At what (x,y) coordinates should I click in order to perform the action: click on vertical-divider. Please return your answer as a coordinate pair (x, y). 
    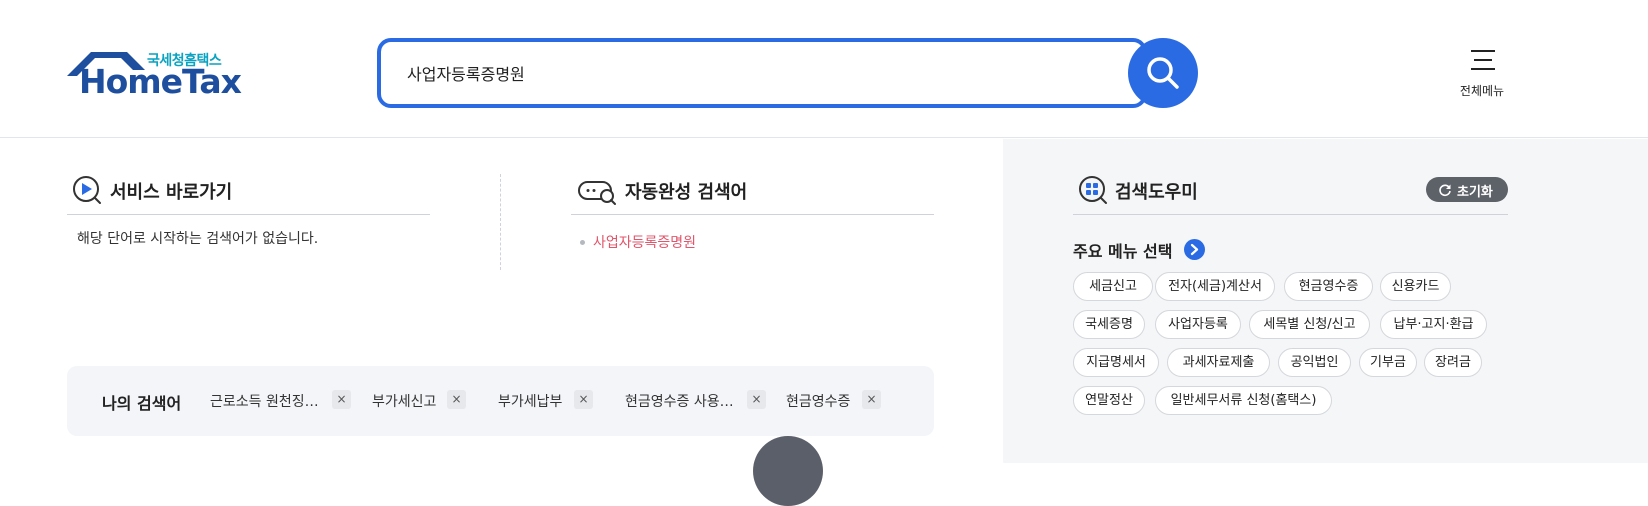
    Looking at the image, I should click on (500, 222).